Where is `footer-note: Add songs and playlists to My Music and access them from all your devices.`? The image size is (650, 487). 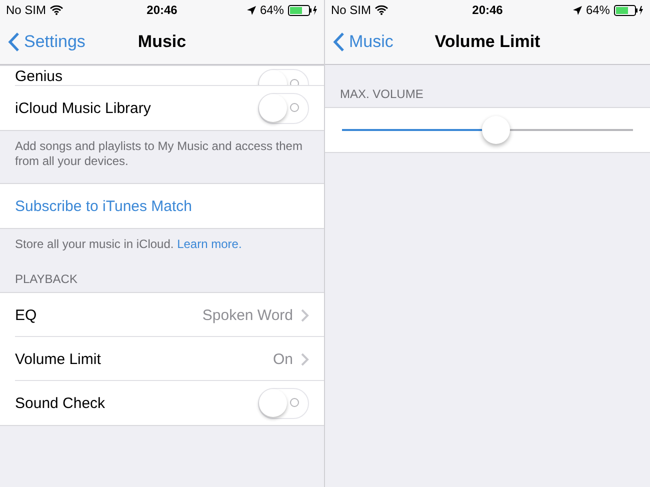 footer-note: Add songs and playlists to My Music and access them from all your devices. is located at coordinates (158, 153).